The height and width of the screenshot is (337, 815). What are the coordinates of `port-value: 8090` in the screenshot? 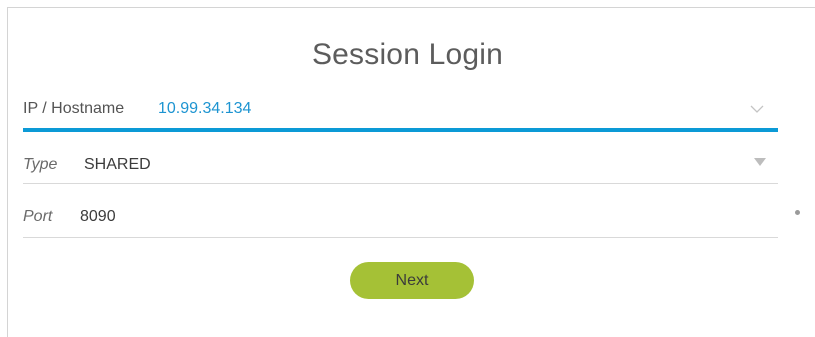 It's located at (98, 217).